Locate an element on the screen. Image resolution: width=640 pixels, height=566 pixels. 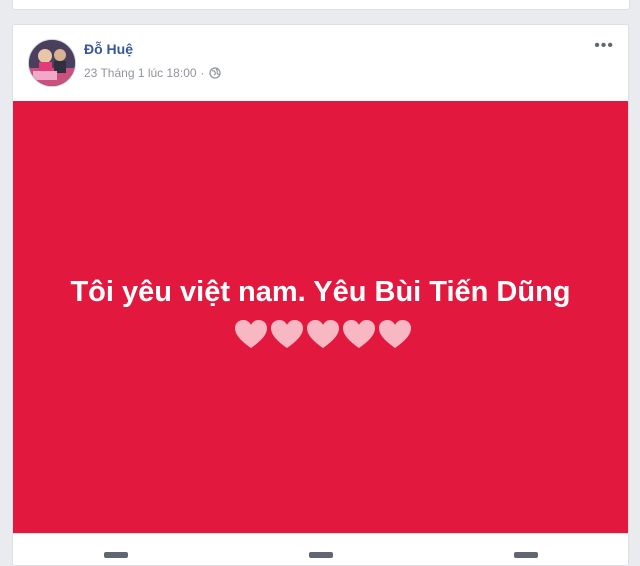
post-action-bar is located at coordinates (320, 549).